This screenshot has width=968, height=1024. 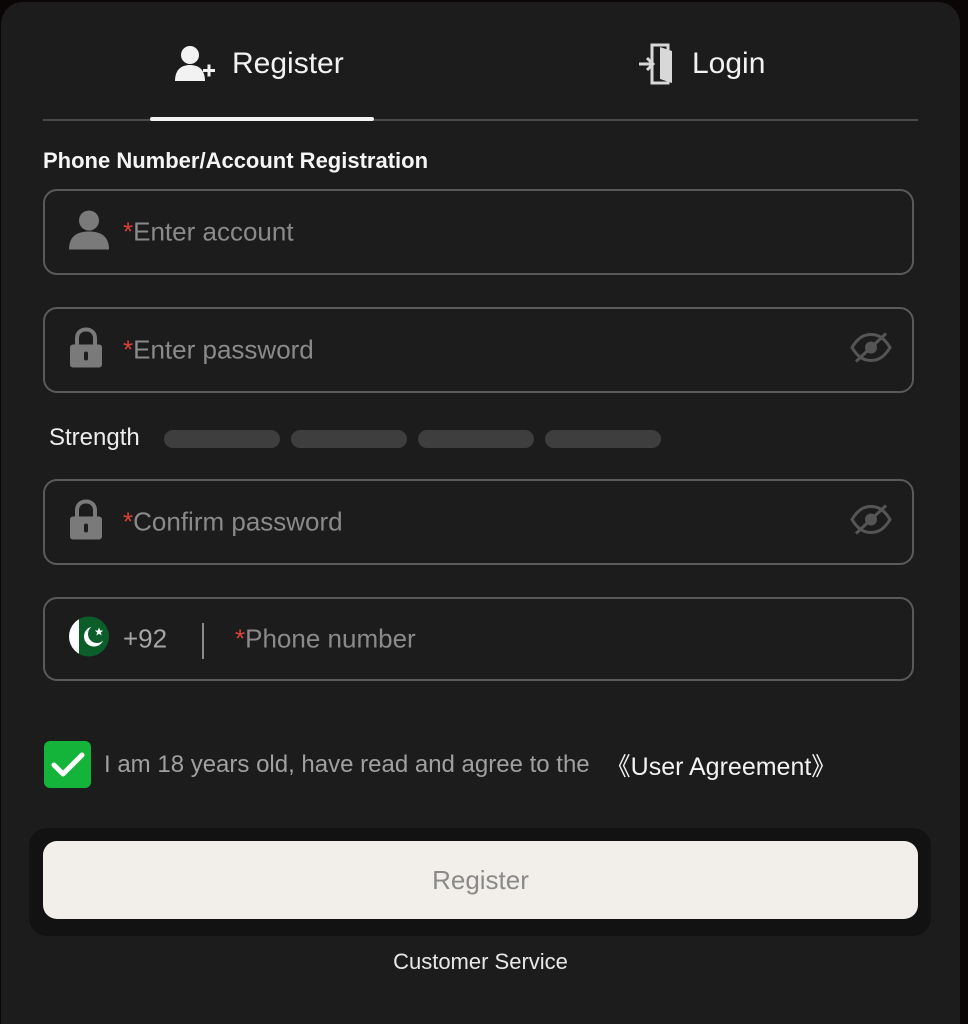 What do you see at coordinates (89, 232) in the screenshot?
I see `user-icon` at bounding box center [89, 232].